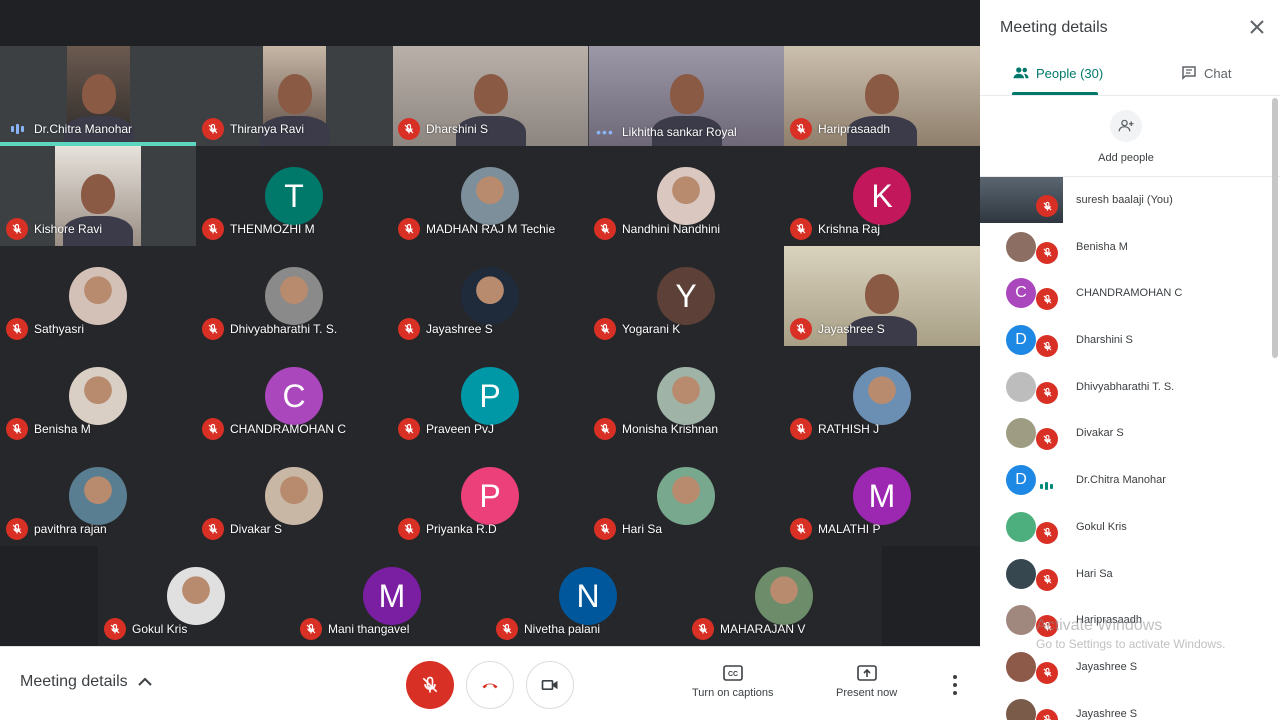 This screenshot has width=1280, height=720. Describe the element at coordinates (86, 682) in the screenshot. I see `meeting-details-toggle: Meeting details` at that location.